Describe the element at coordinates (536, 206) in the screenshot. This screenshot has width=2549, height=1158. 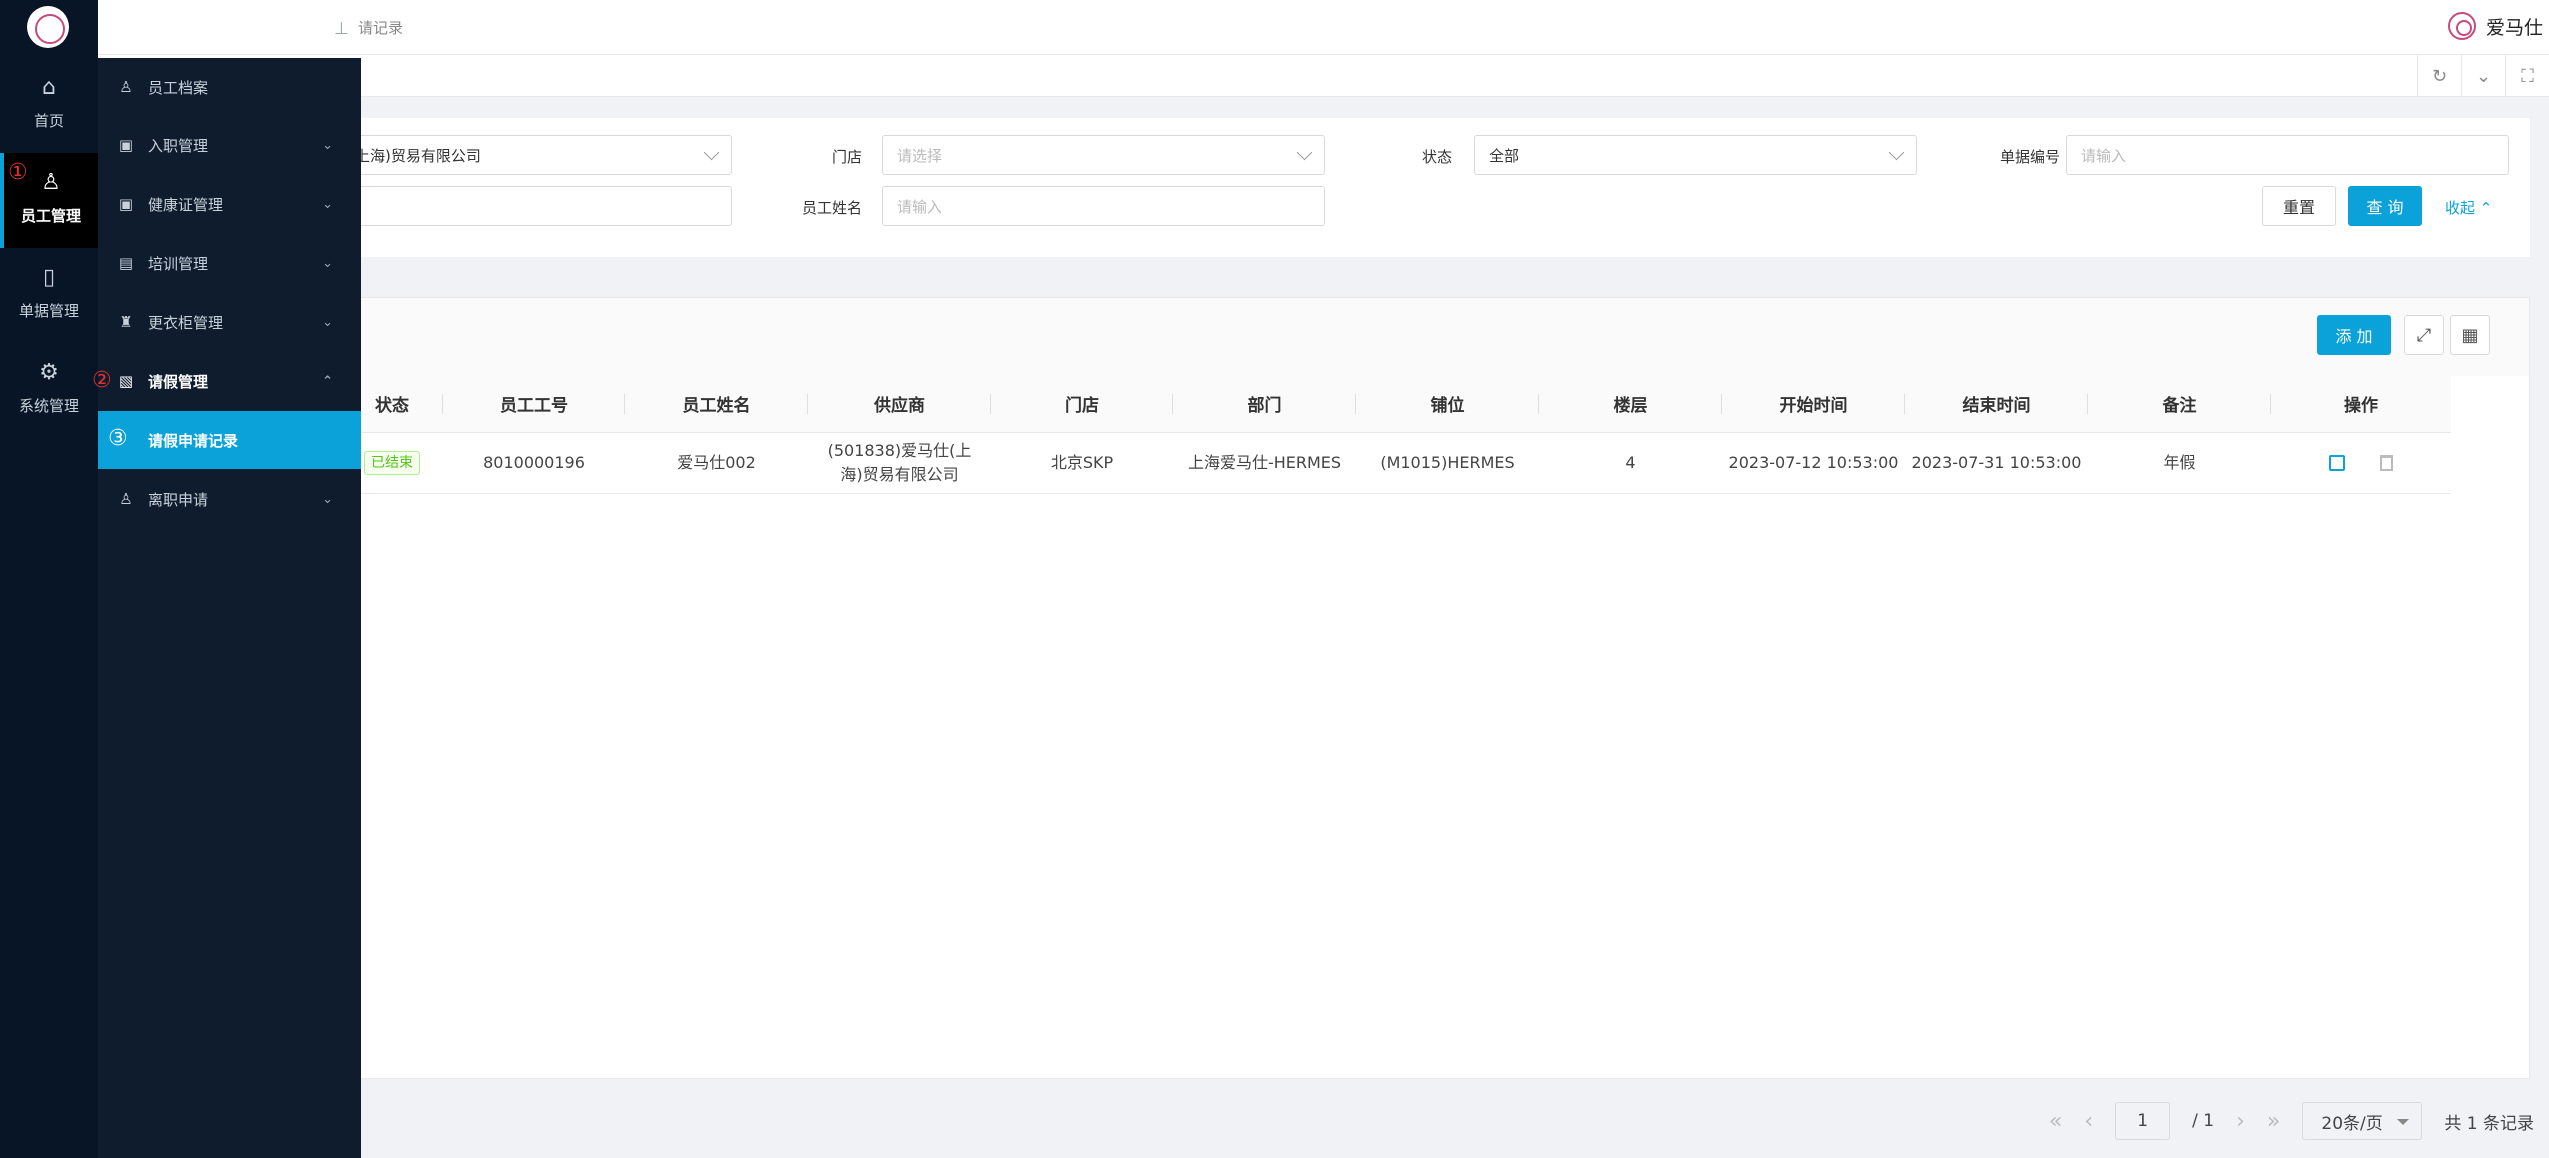
I see `filter-input-left` at that location.